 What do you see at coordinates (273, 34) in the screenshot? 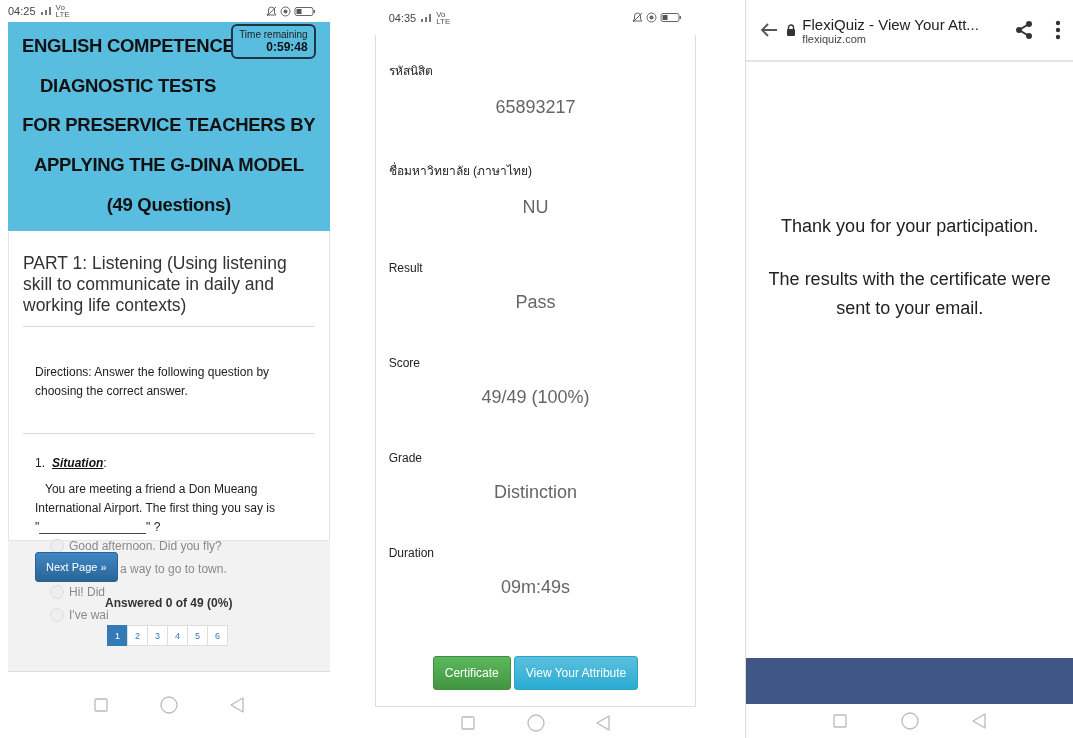
I see `timer-label: Time remaining` at bounding box center [273, 34].